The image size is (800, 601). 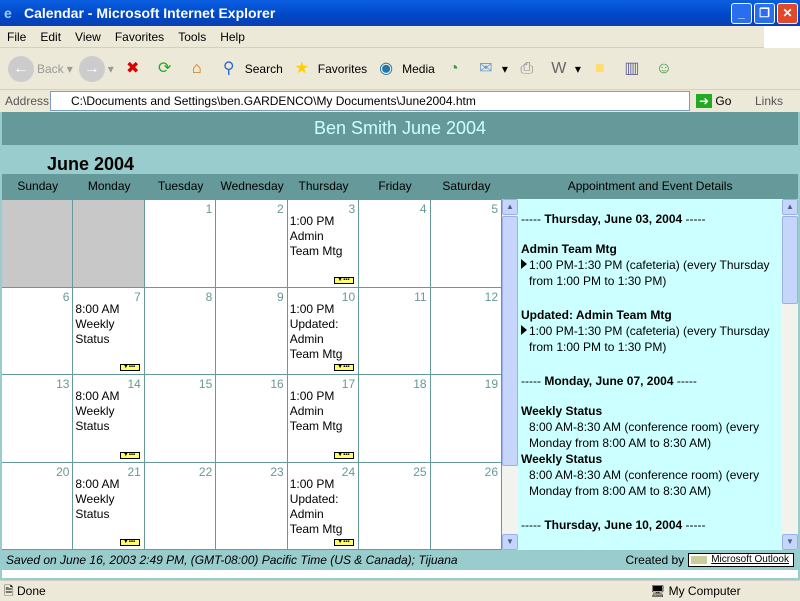 I want to click on day-cell: 20, so click(x=38, y=506).